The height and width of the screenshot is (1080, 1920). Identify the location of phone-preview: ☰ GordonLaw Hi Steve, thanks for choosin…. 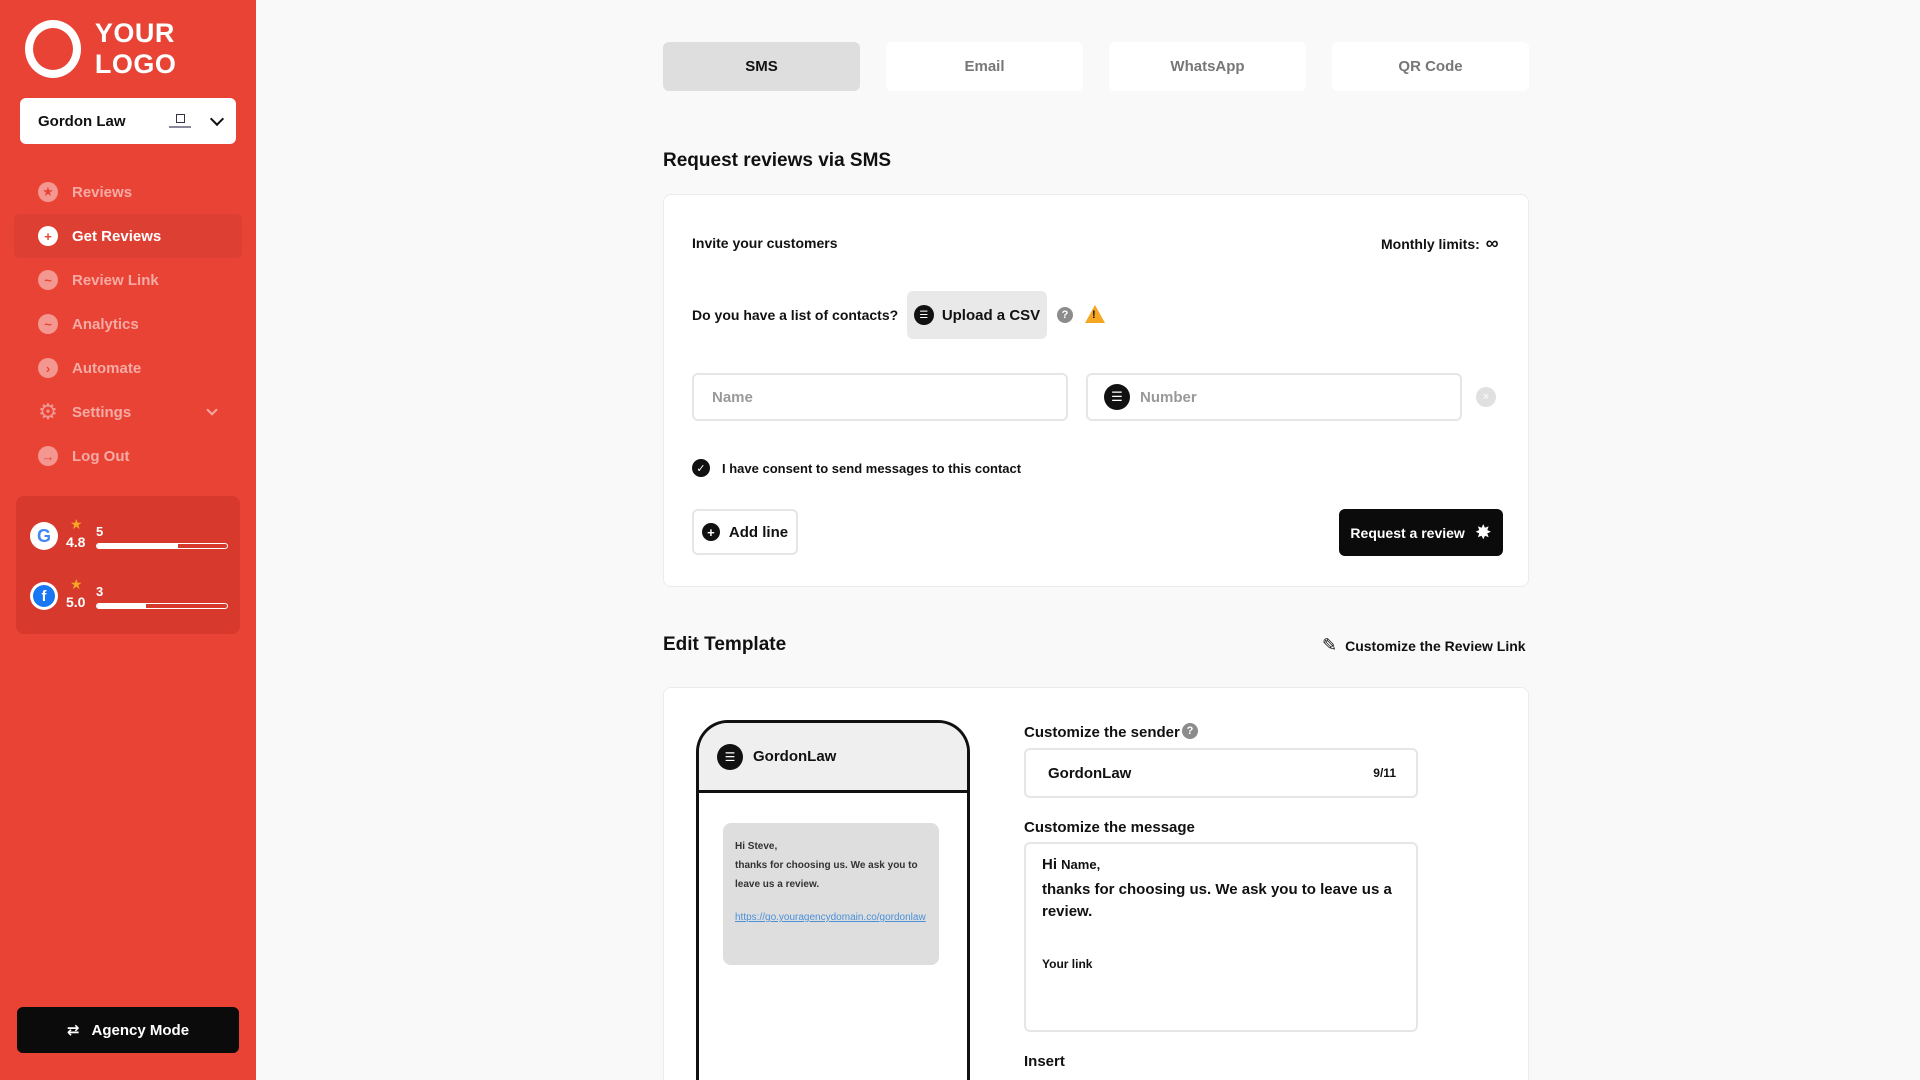
(833, 900).